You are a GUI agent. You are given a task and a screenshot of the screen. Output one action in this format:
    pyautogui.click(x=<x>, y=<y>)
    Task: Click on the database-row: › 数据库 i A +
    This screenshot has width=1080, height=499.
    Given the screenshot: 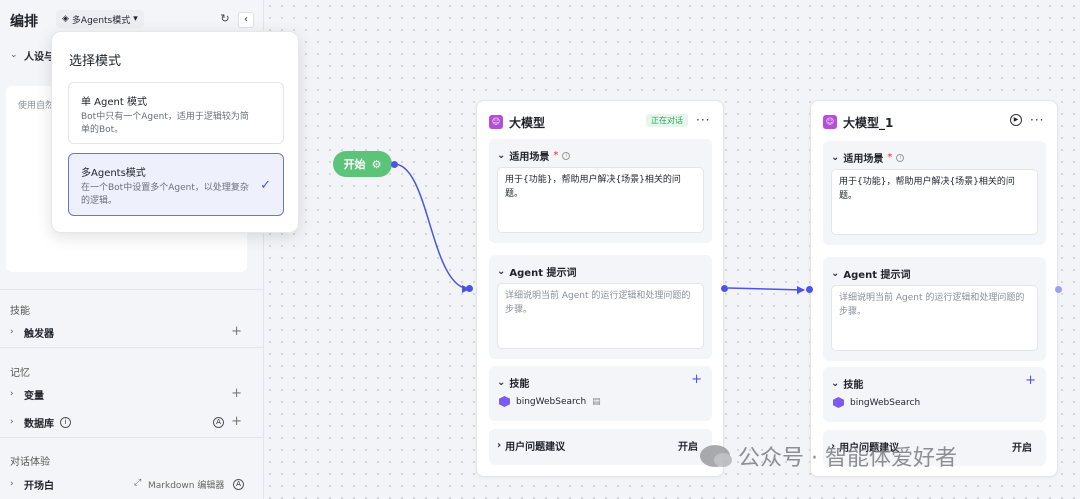 What is the action you would take?
    pyautogui.click(x=132, y=422)
    